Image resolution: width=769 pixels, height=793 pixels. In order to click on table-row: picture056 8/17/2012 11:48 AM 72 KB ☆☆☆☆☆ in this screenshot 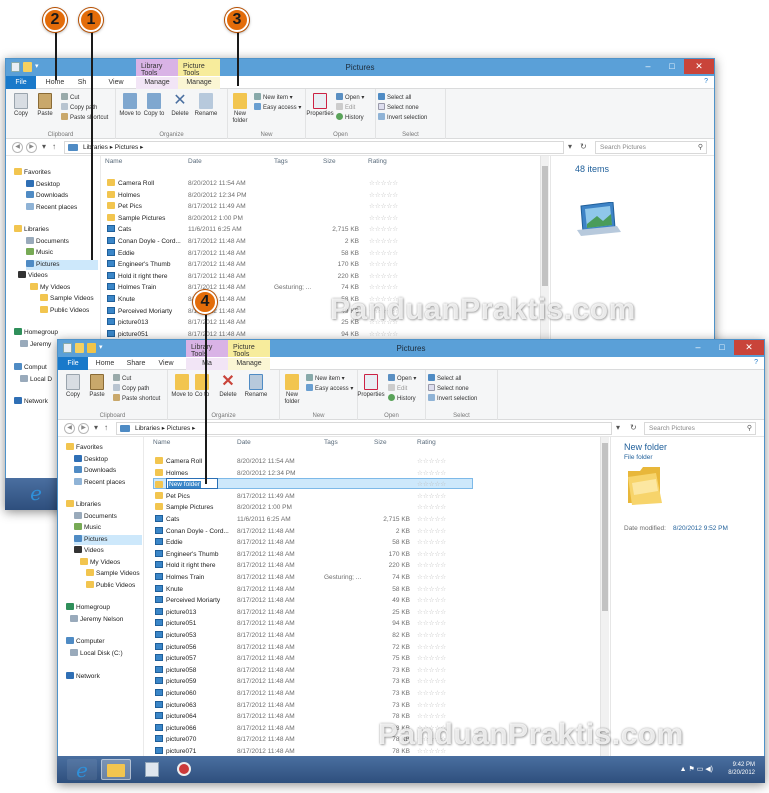, I will do `click(315, 648)`.